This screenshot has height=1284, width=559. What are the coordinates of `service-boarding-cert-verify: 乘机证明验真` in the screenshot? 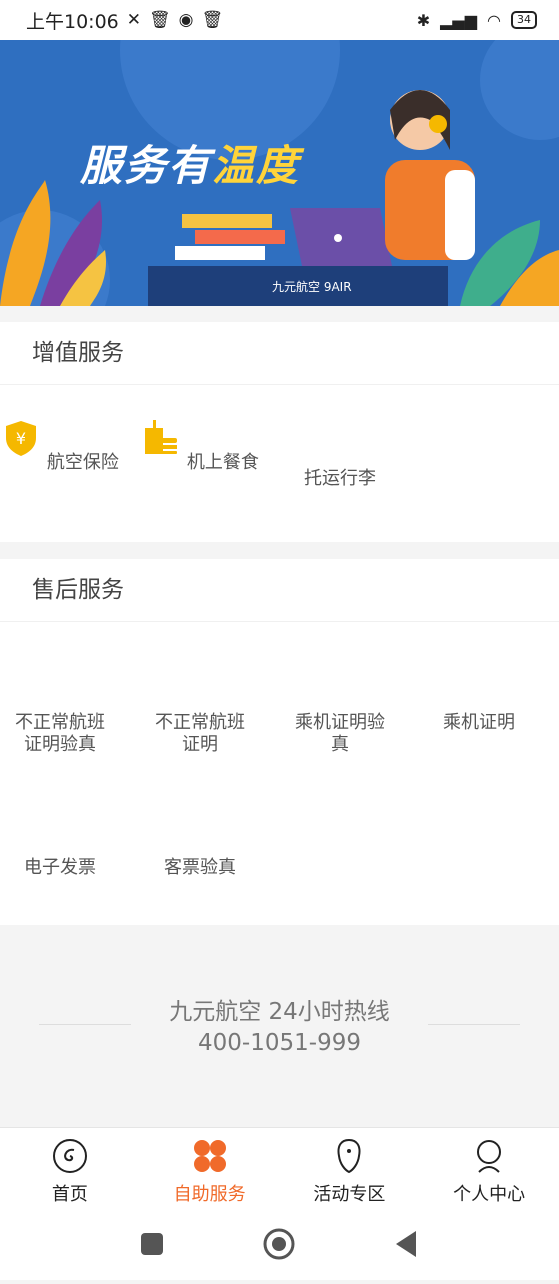 It's located at (340, 734).